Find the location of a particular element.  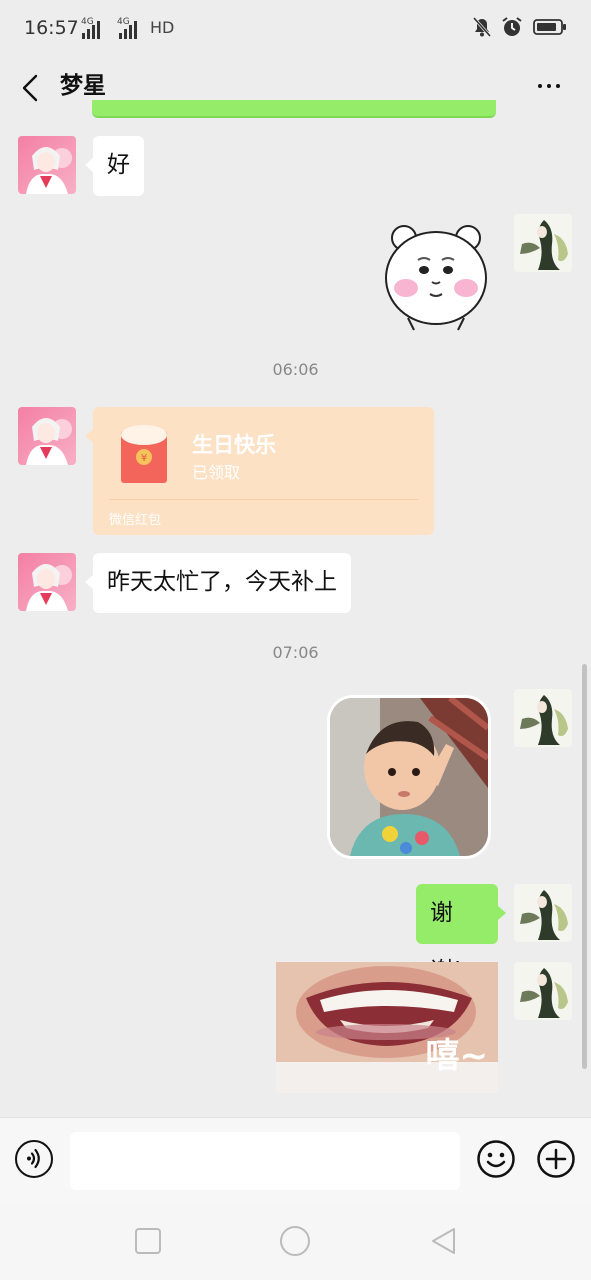

partial-message-bubble is located at coordinates (294, 109).